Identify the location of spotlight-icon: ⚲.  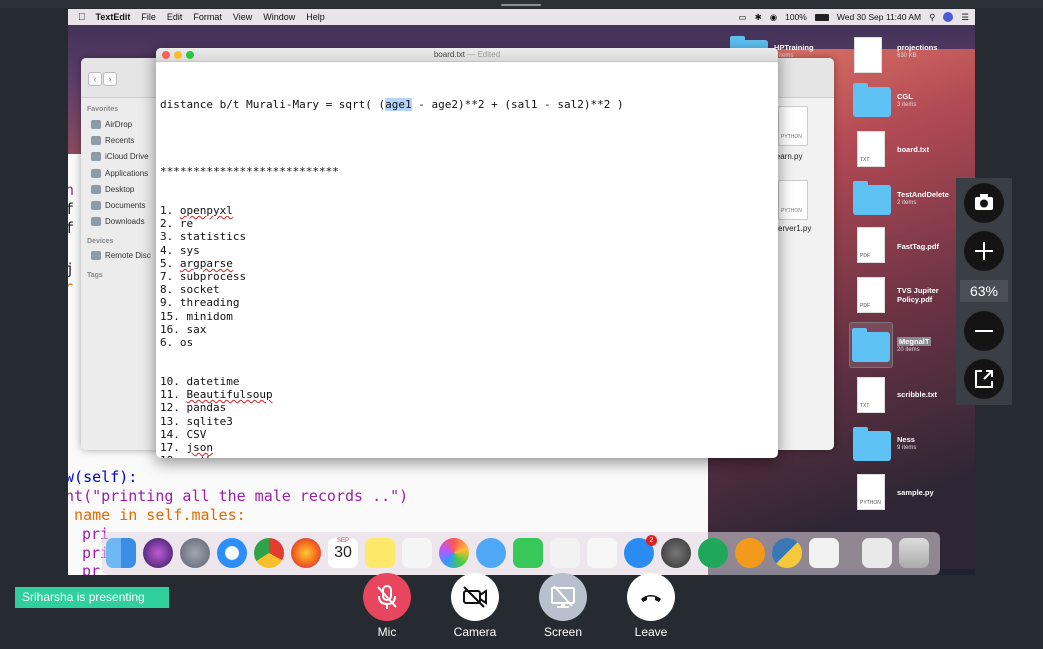
(932, 17).